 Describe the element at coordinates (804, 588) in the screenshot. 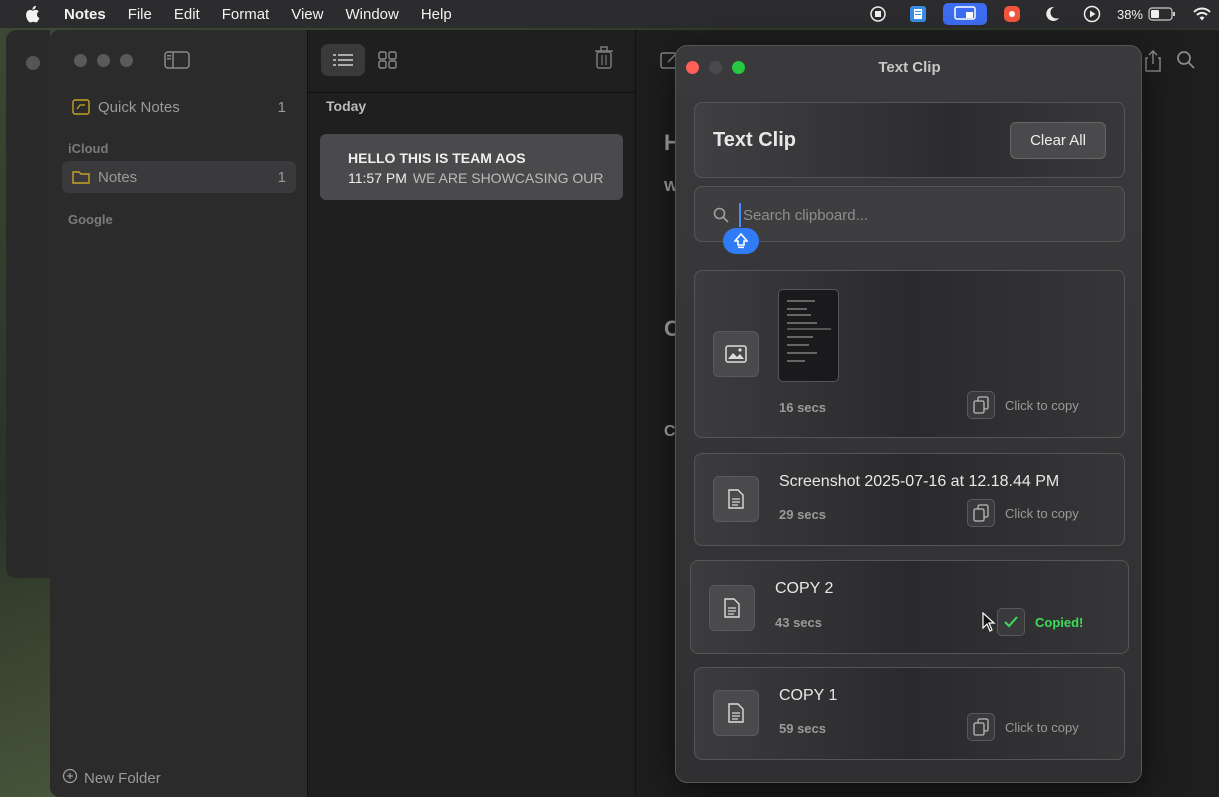

I see `clip-name: COPY 2` at that location.